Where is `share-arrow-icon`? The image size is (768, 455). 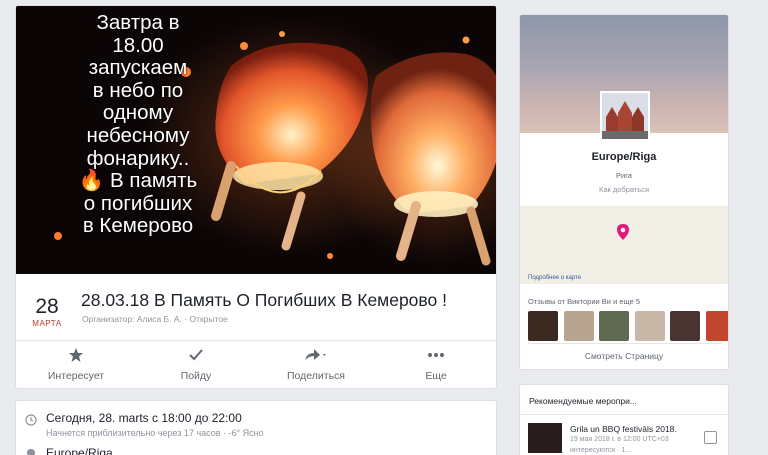 share-arrow-icon is located at coordinates (316, 355).